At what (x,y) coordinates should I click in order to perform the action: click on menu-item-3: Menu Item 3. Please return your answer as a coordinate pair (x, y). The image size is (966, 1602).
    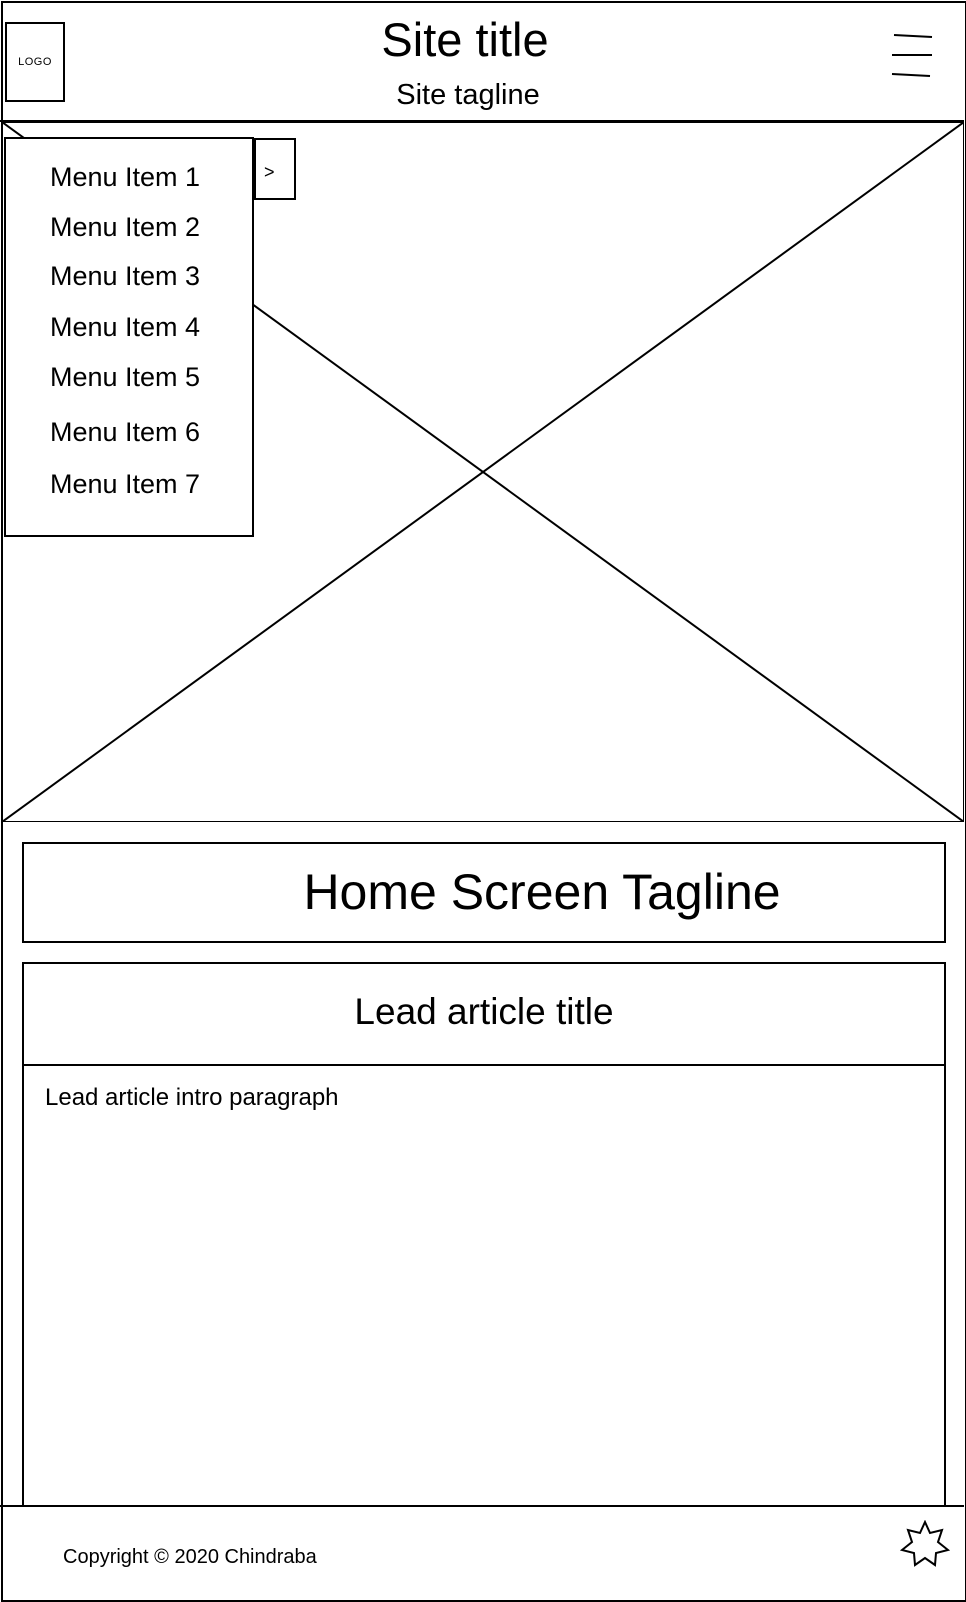
    Looking at the image, I should click on (125, 276).